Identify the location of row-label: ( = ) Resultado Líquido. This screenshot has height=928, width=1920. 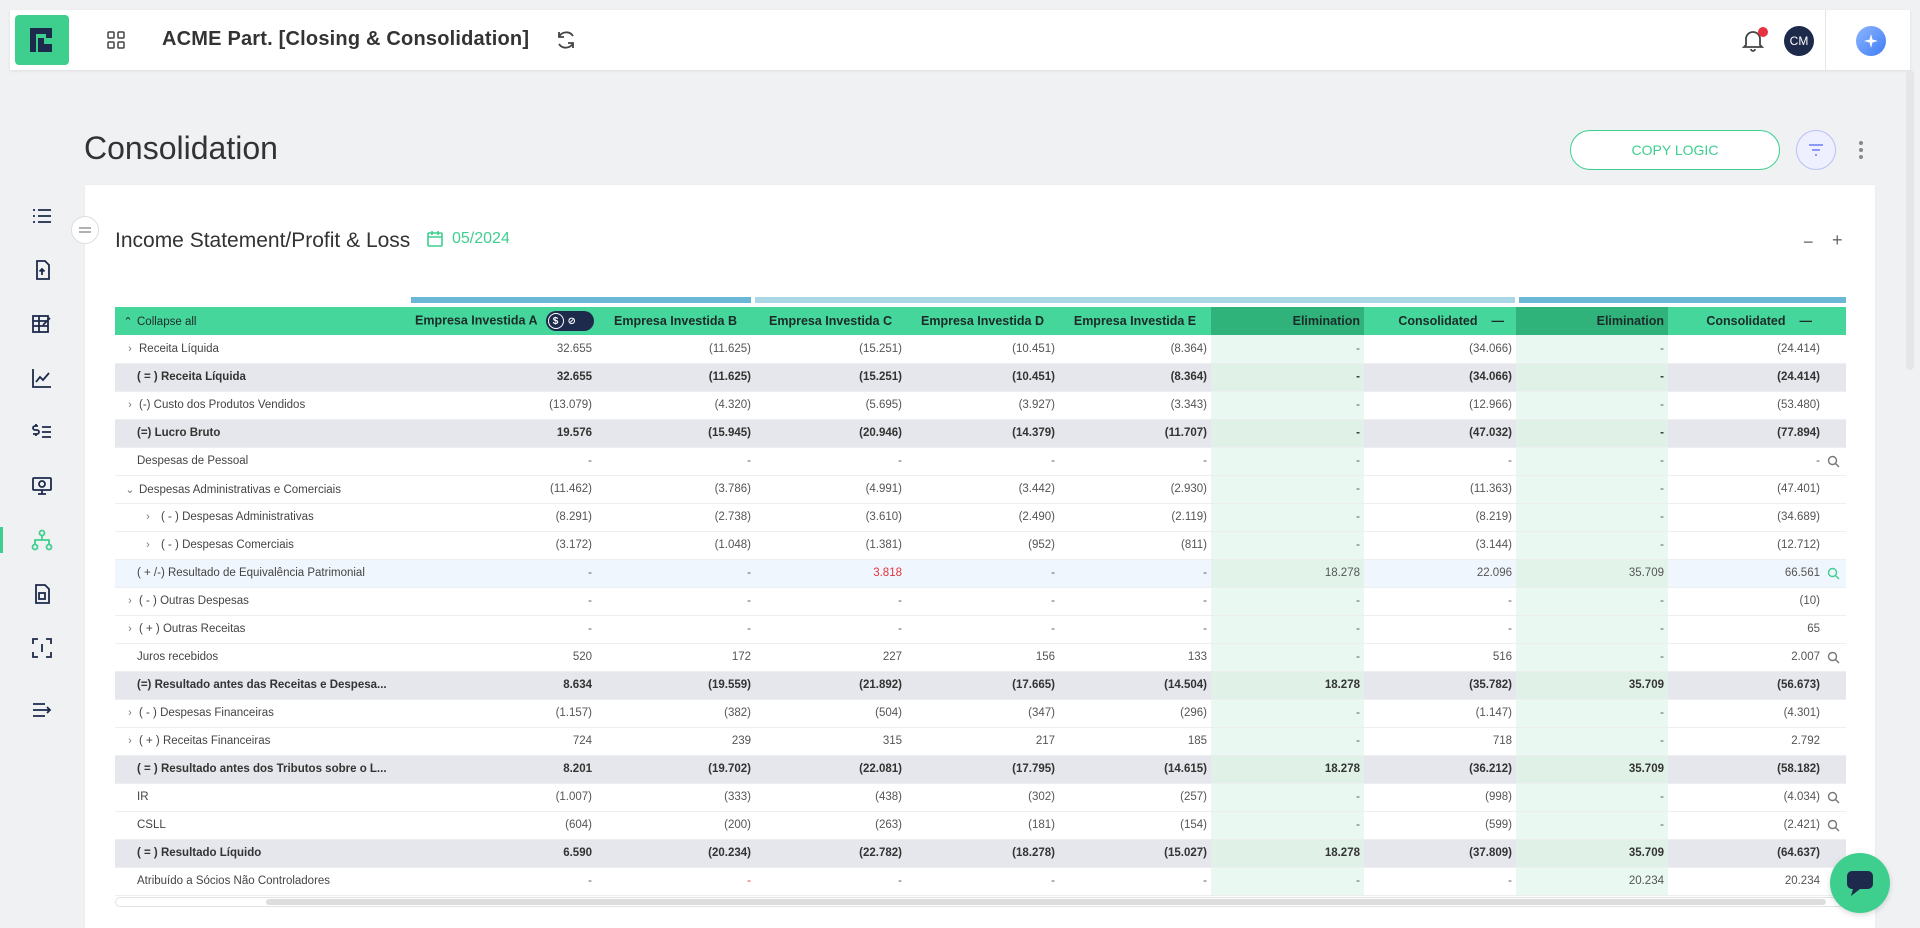
(263, 853).